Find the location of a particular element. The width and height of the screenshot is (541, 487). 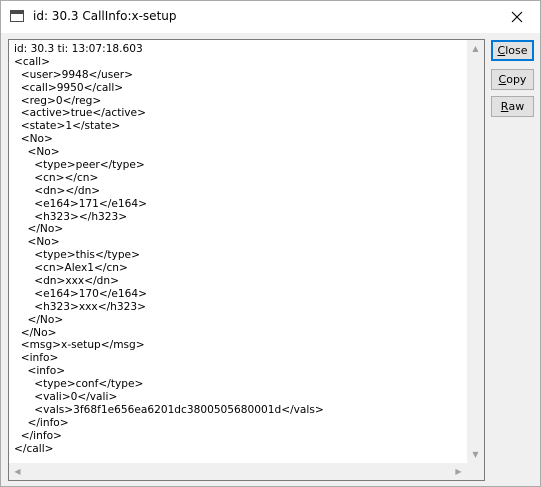

text-line: <e164>171</e164> is located at coordinates (80, 203).